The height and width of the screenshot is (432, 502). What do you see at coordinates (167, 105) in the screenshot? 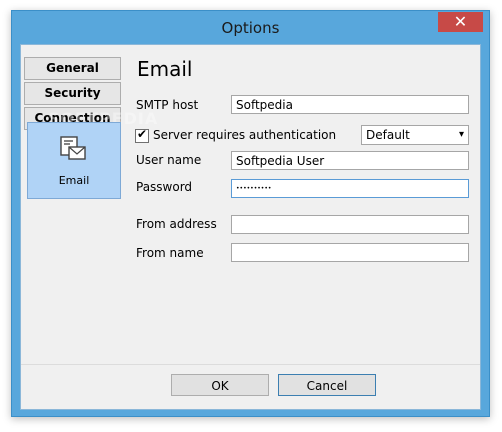
I see `smtp-host-label: SMTP host` at bounding box center [167, 105].